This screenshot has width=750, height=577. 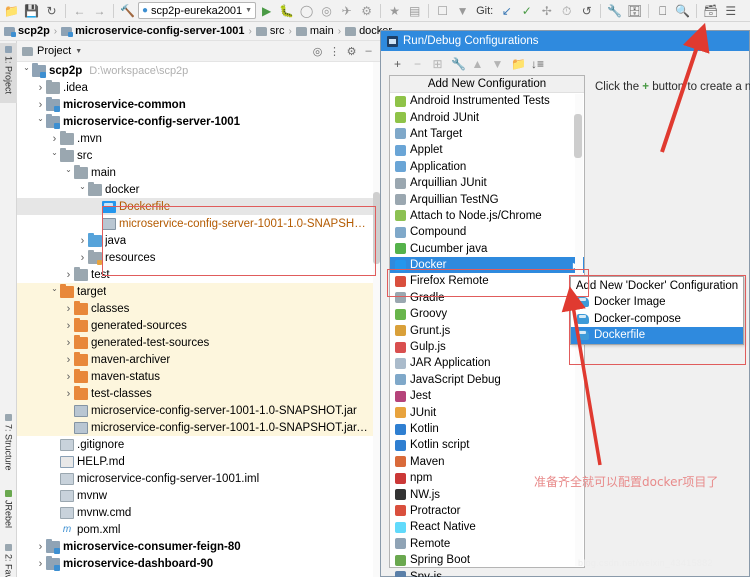 I want to click on tree-row: generated-sources, so click(x=195, y=325).